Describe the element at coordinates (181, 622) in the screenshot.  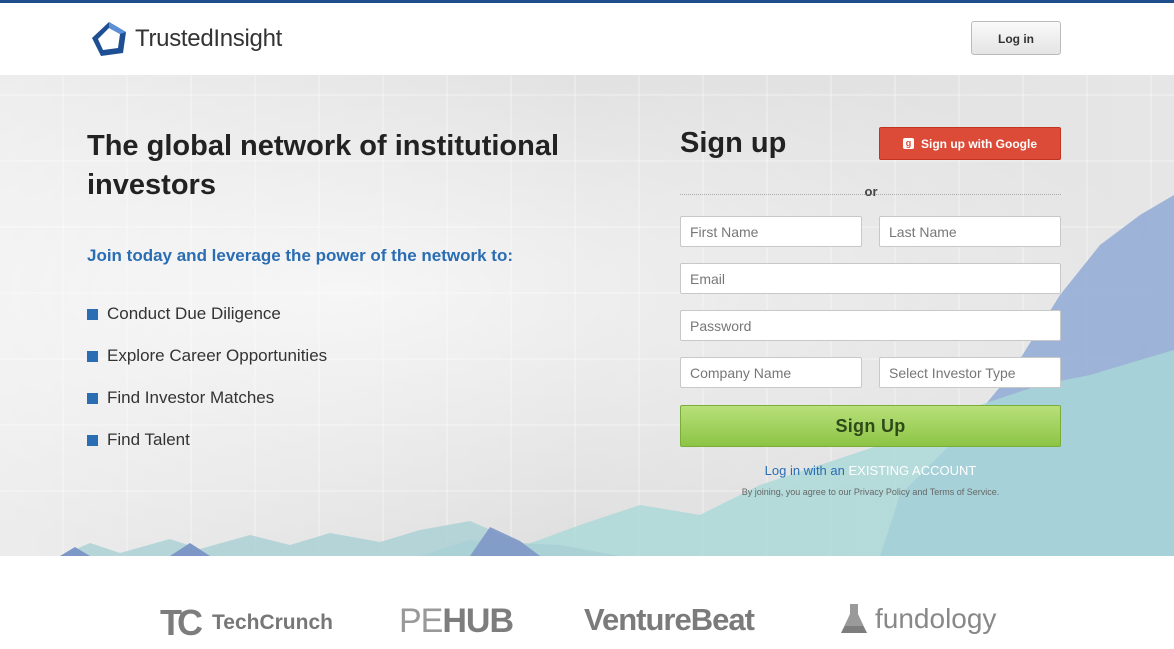
I see `techcrunch-mark-icon: TC` at that location.